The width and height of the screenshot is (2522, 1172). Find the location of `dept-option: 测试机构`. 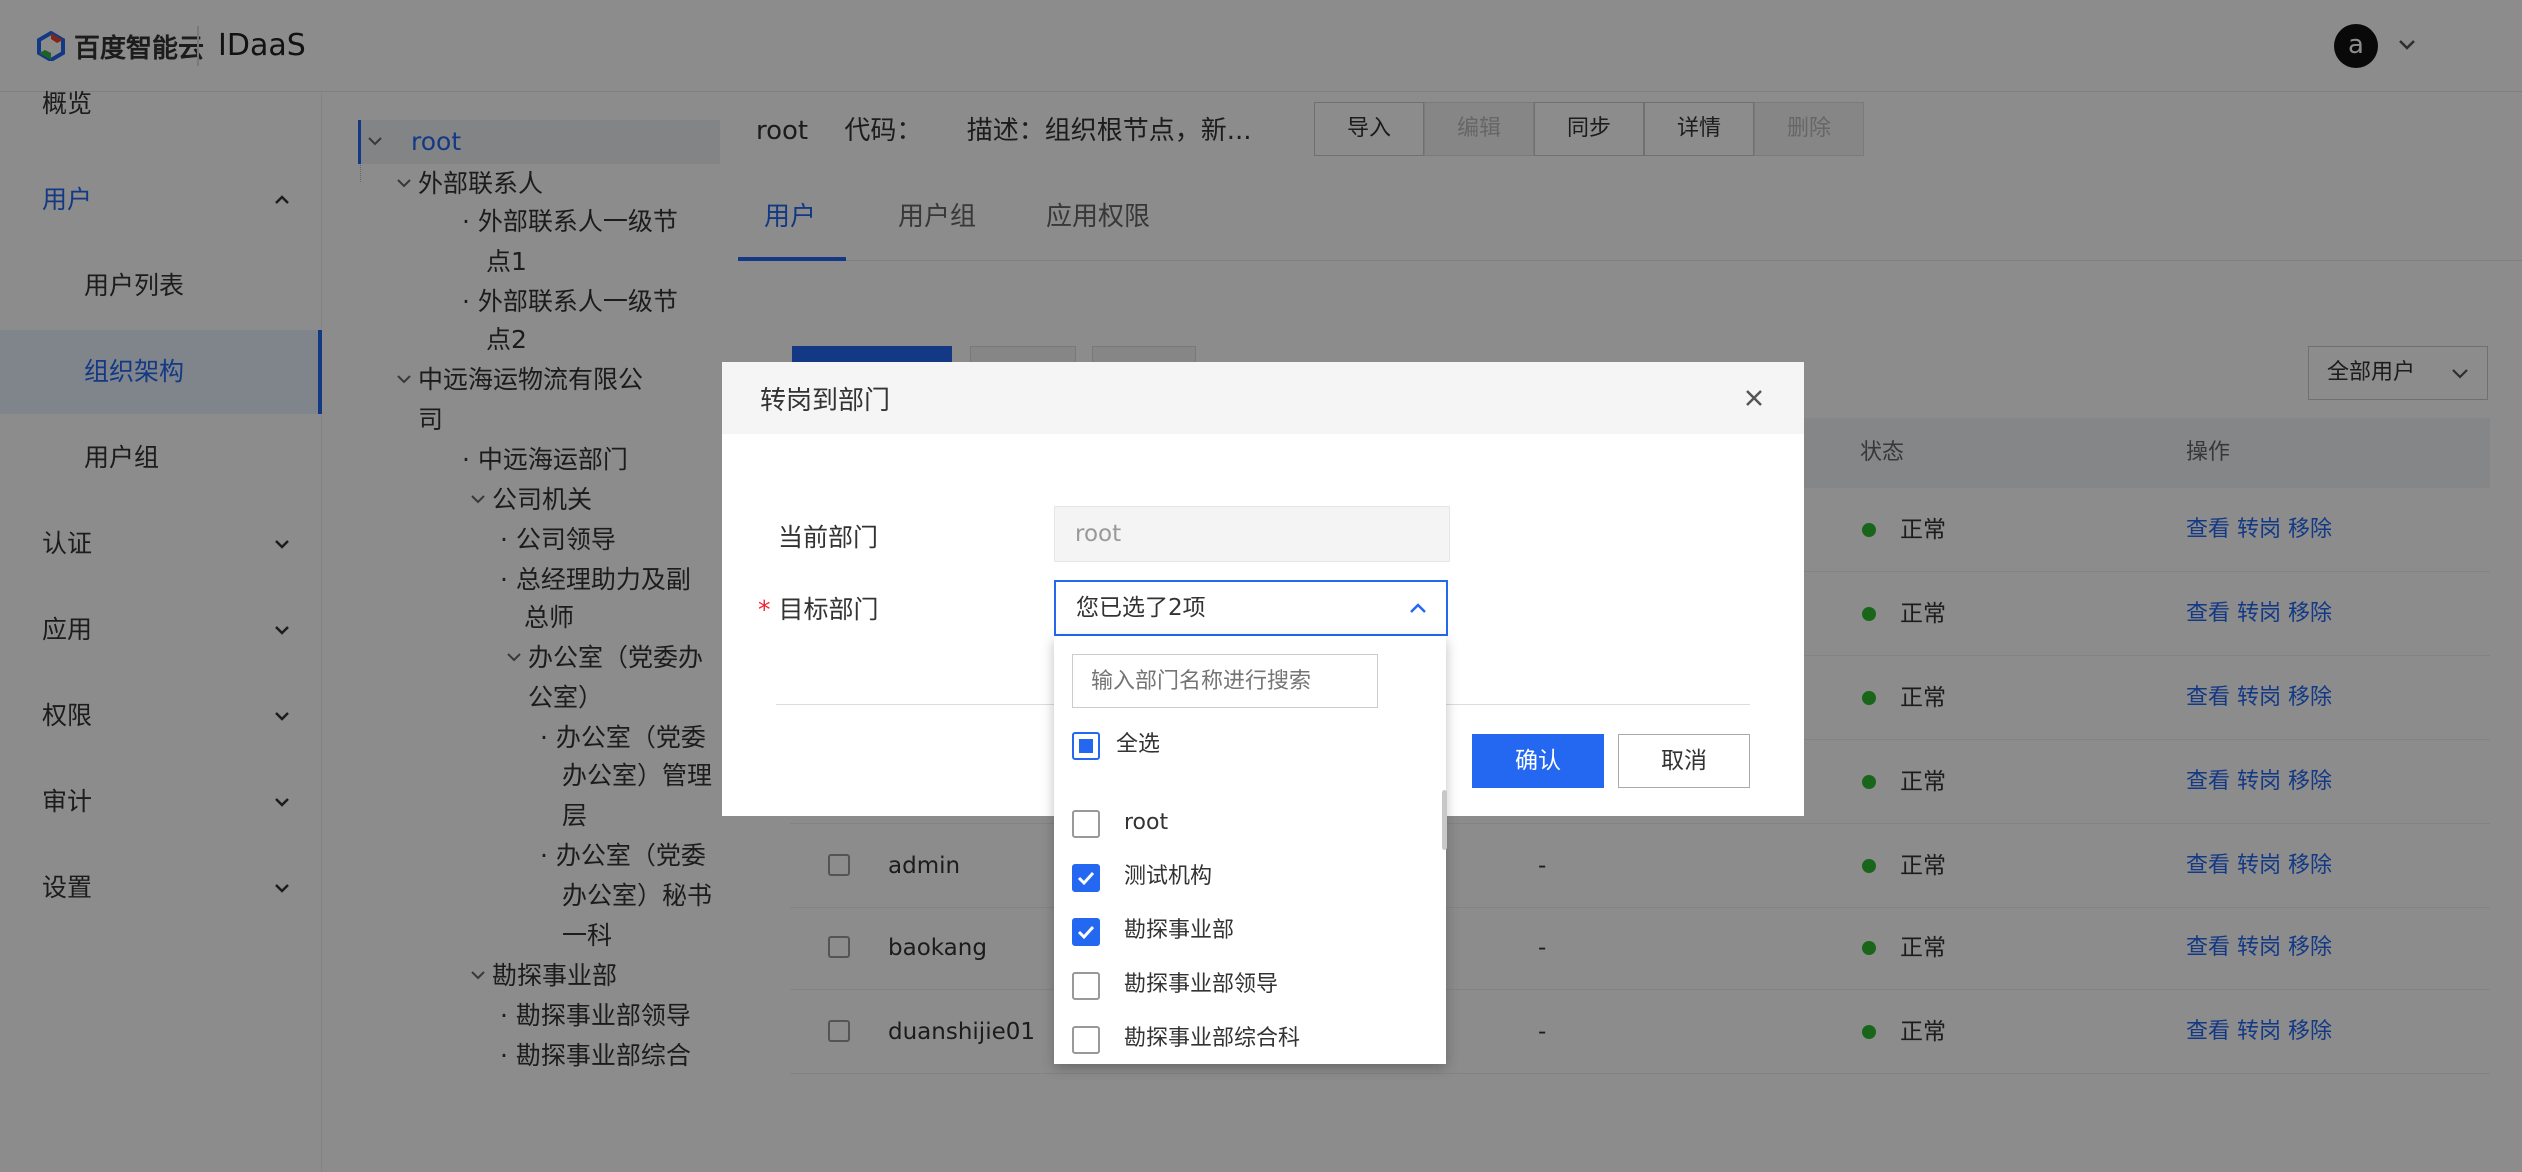

dept-option: 测试机构 is located at coordinates (1250, 877).